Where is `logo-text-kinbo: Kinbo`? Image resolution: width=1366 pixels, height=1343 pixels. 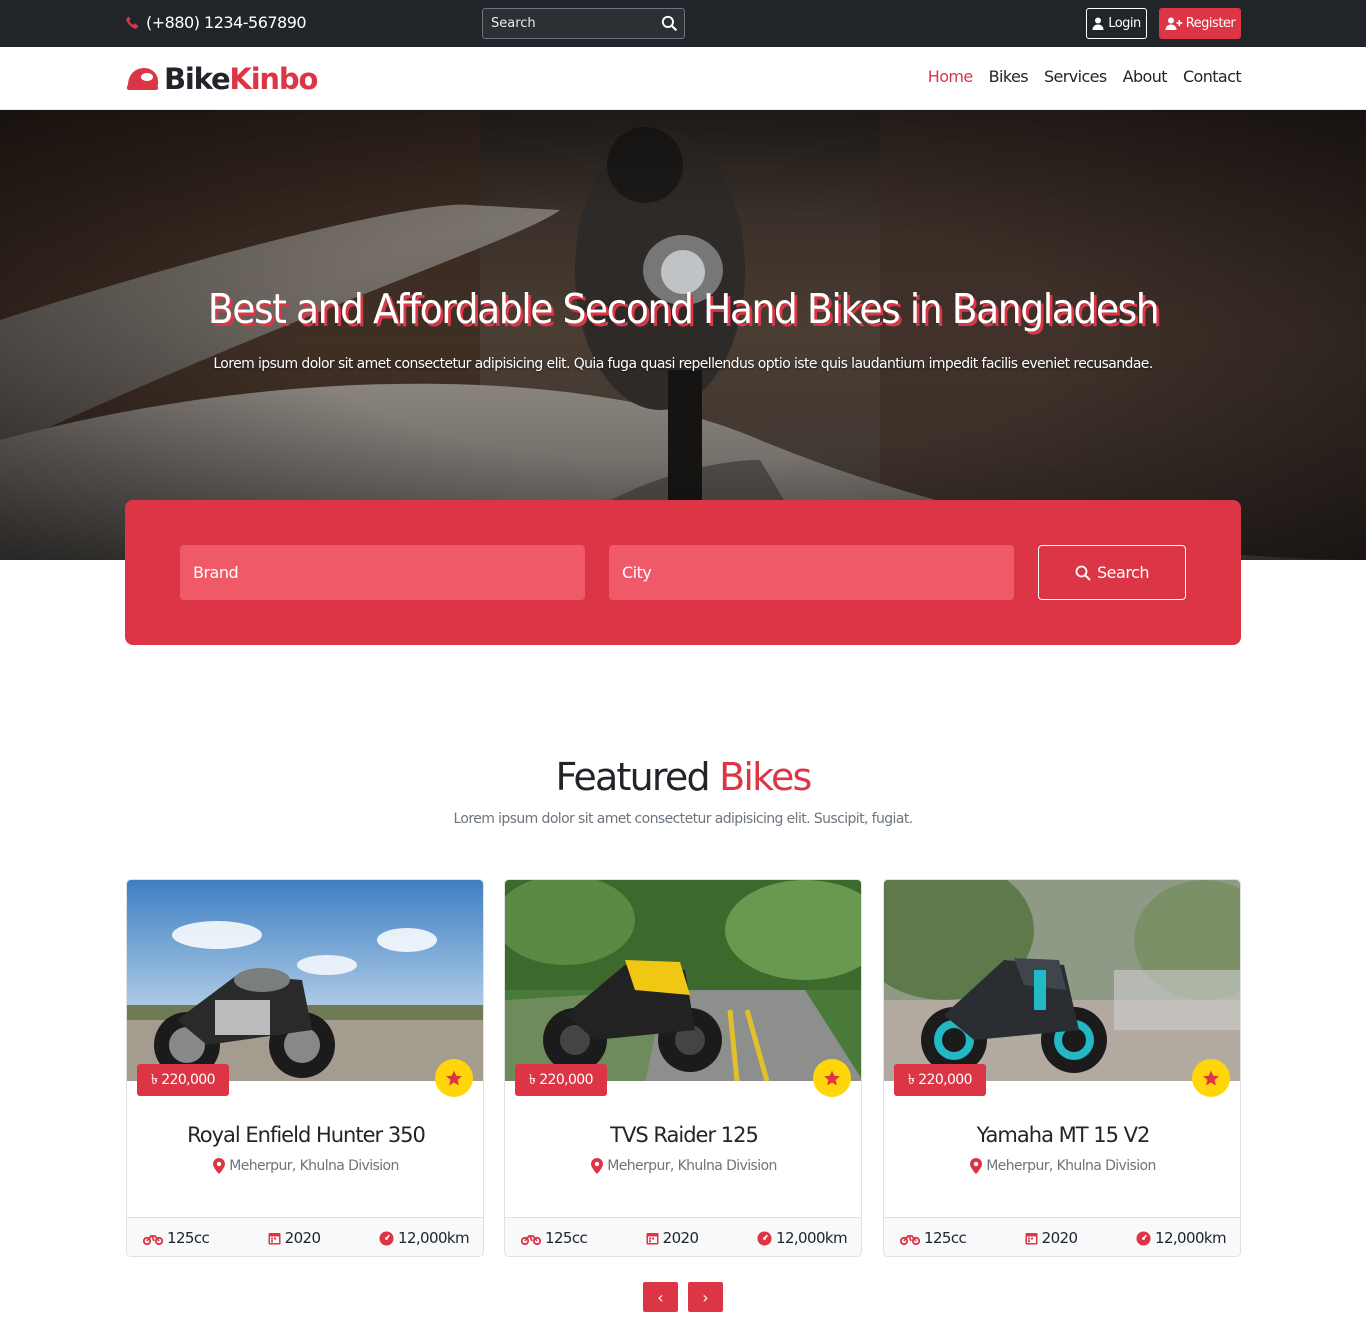
logo-text-kinbo: Kinbo is located at coordinates (273, 79).